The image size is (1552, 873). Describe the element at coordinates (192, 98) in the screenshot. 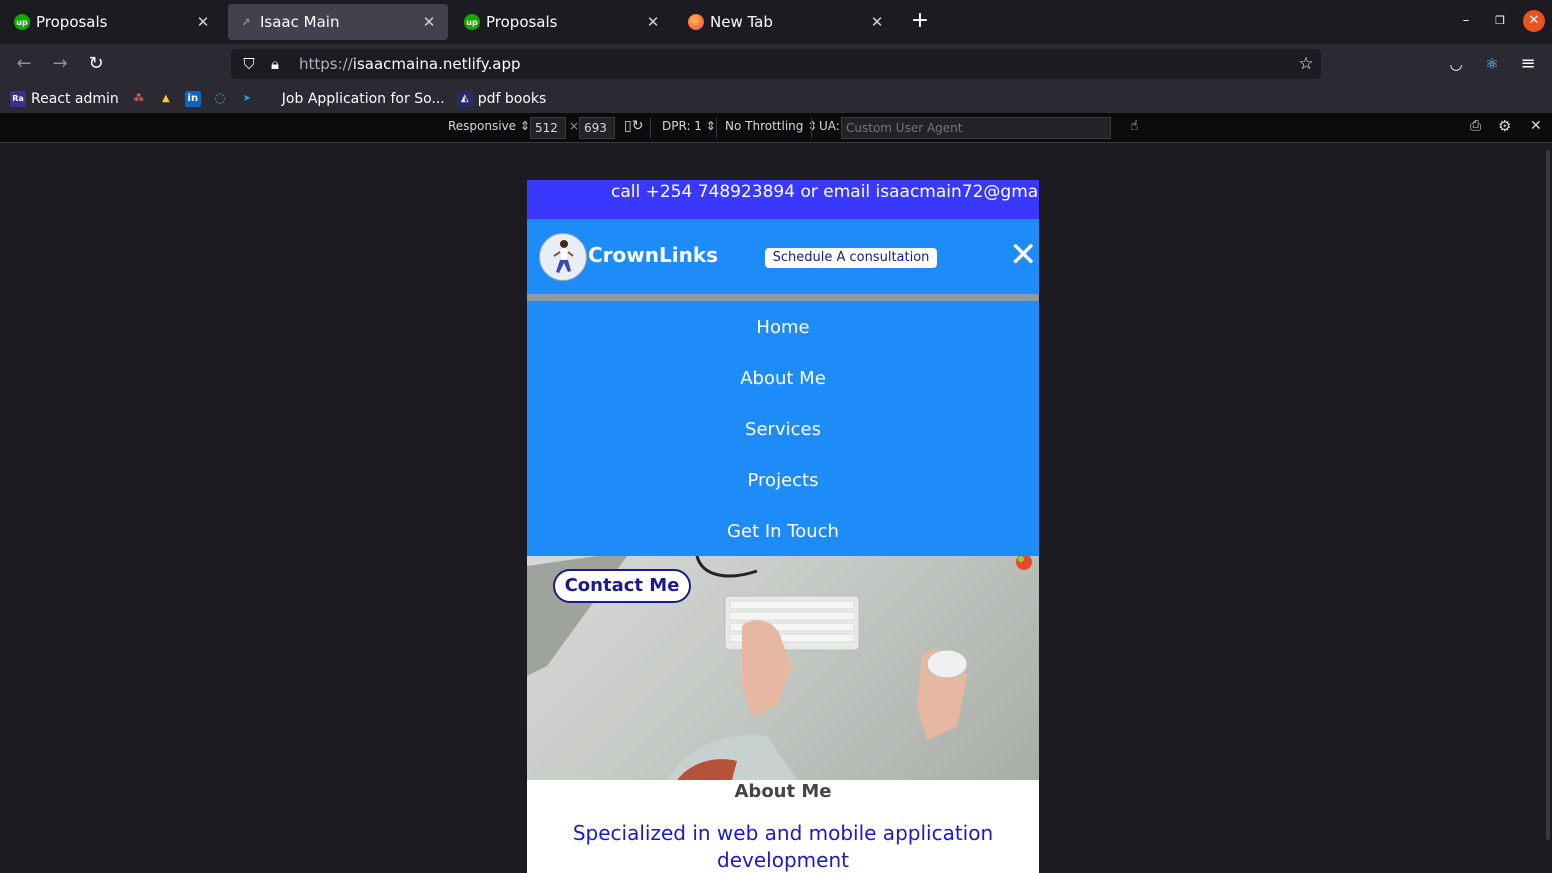

I see `linkedin-icon: in` at that location.